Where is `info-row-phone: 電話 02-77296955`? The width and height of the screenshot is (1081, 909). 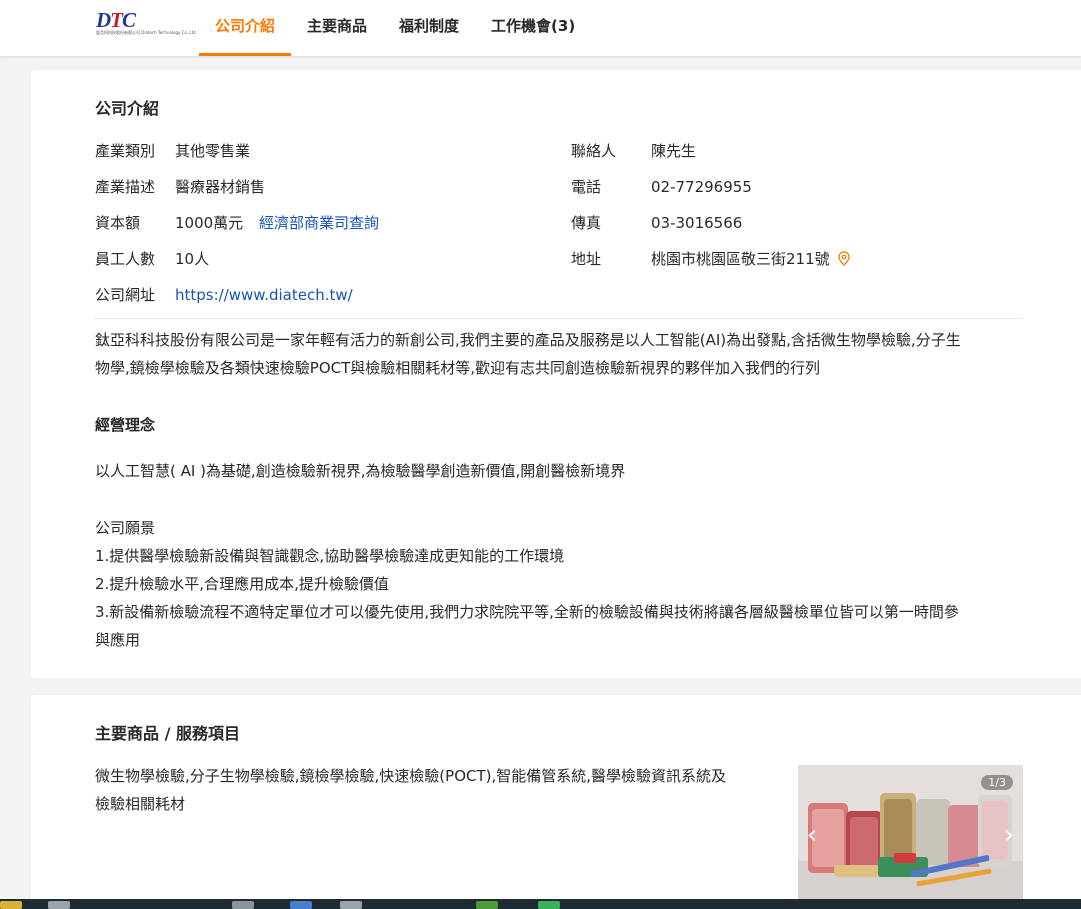 info-row-phone: 電話 02-77296955 is located at coordinates (661, 187).